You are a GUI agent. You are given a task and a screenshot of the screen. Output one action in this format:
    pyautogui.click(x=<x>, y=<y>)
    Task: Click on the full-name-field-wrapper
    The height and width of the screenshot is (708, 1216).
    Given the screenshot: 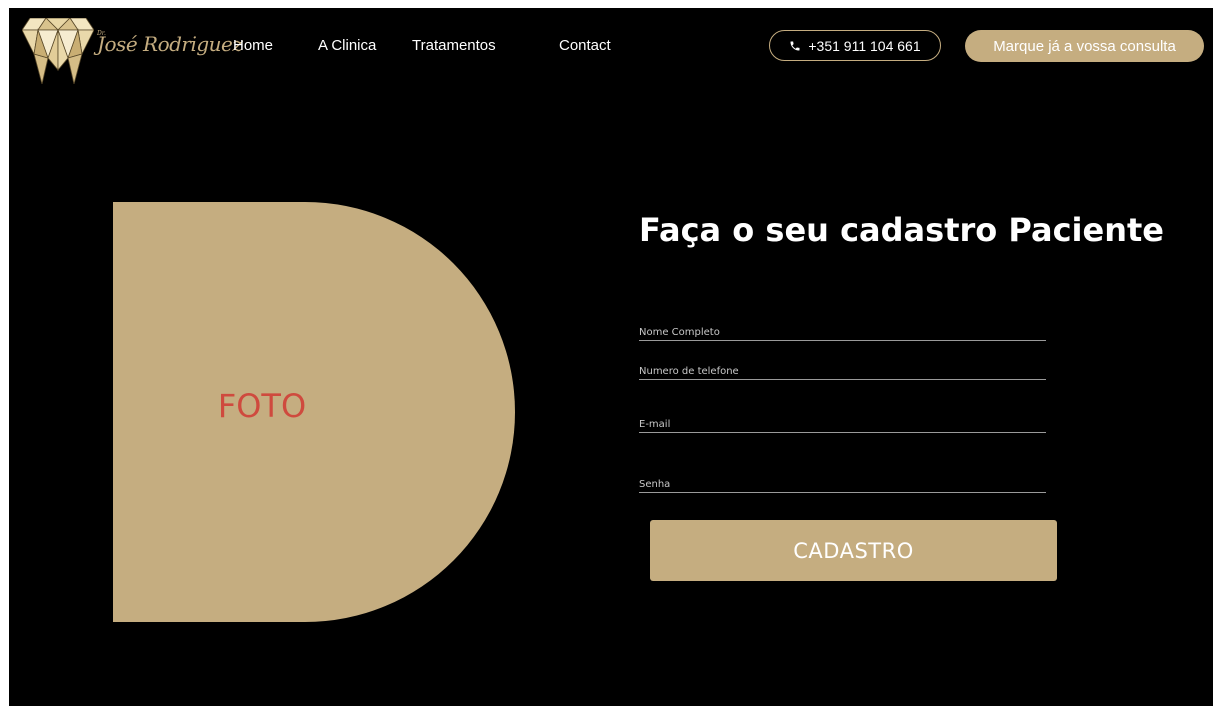 What is the action you would take?
    pyautogui.click(x=842, y=331)
    